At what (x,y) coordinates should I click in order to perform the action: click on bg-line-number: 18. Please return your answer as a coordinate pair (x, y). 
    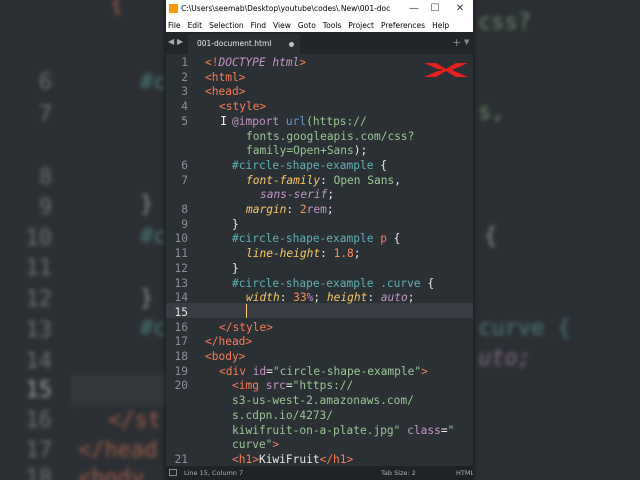
    Looking at the image, I should click on (39, 473).